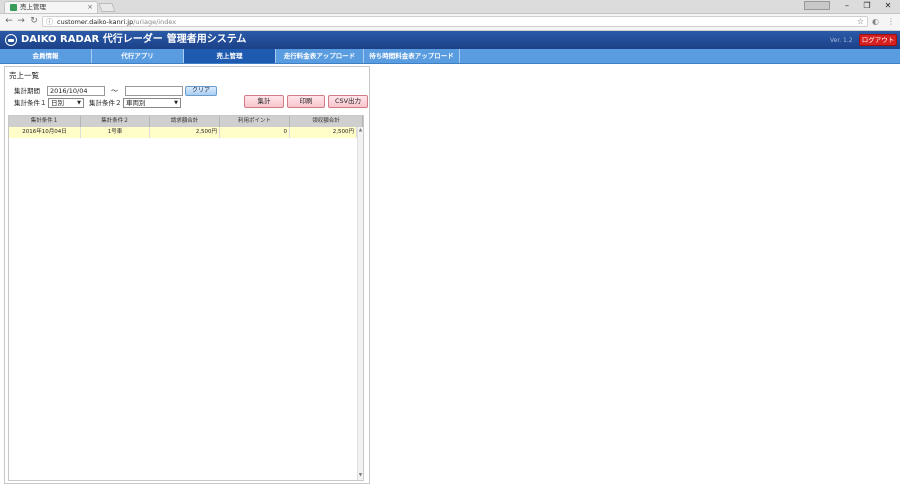  I want to click on table-row: 2016年10月04日 1号車 2,500円 0 2,500円, so click(183, 132).